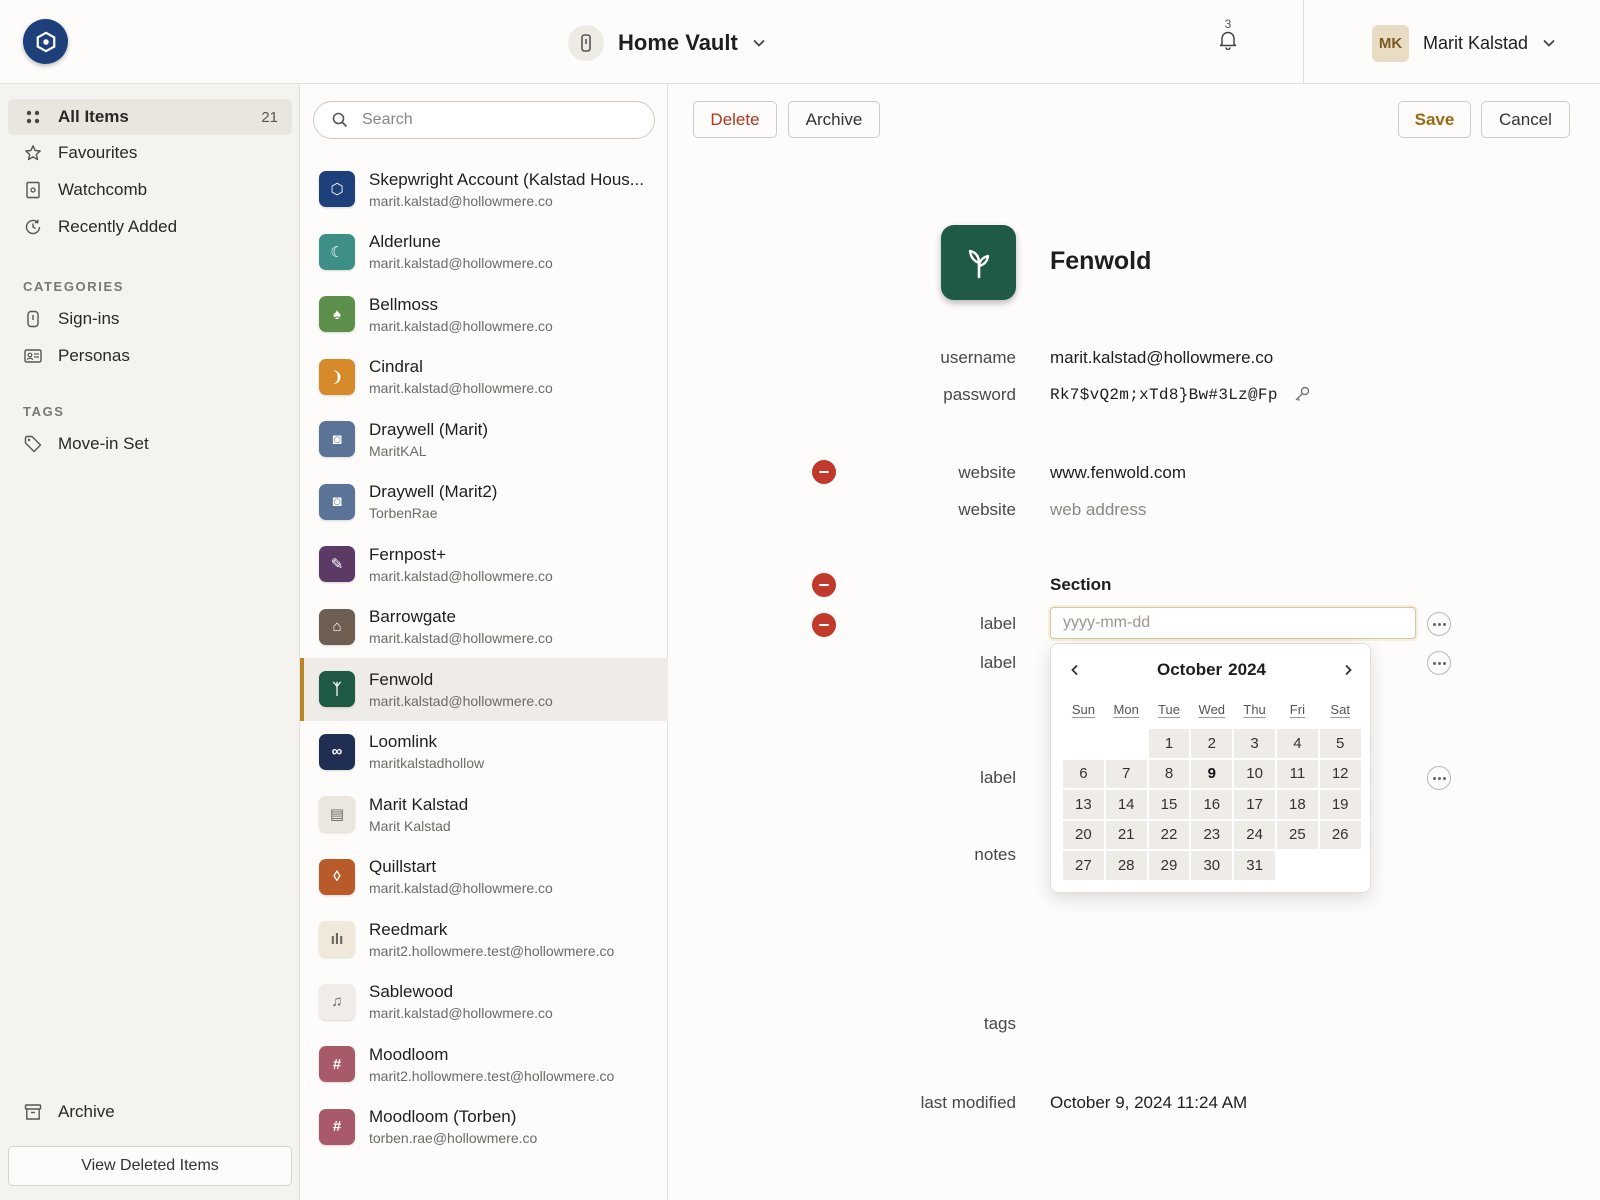 This screenshot has height=1200, width=1600. Describe the element at coordinates (1083, 804) in the screenshot. I see `calendar-day: 13` at that location.